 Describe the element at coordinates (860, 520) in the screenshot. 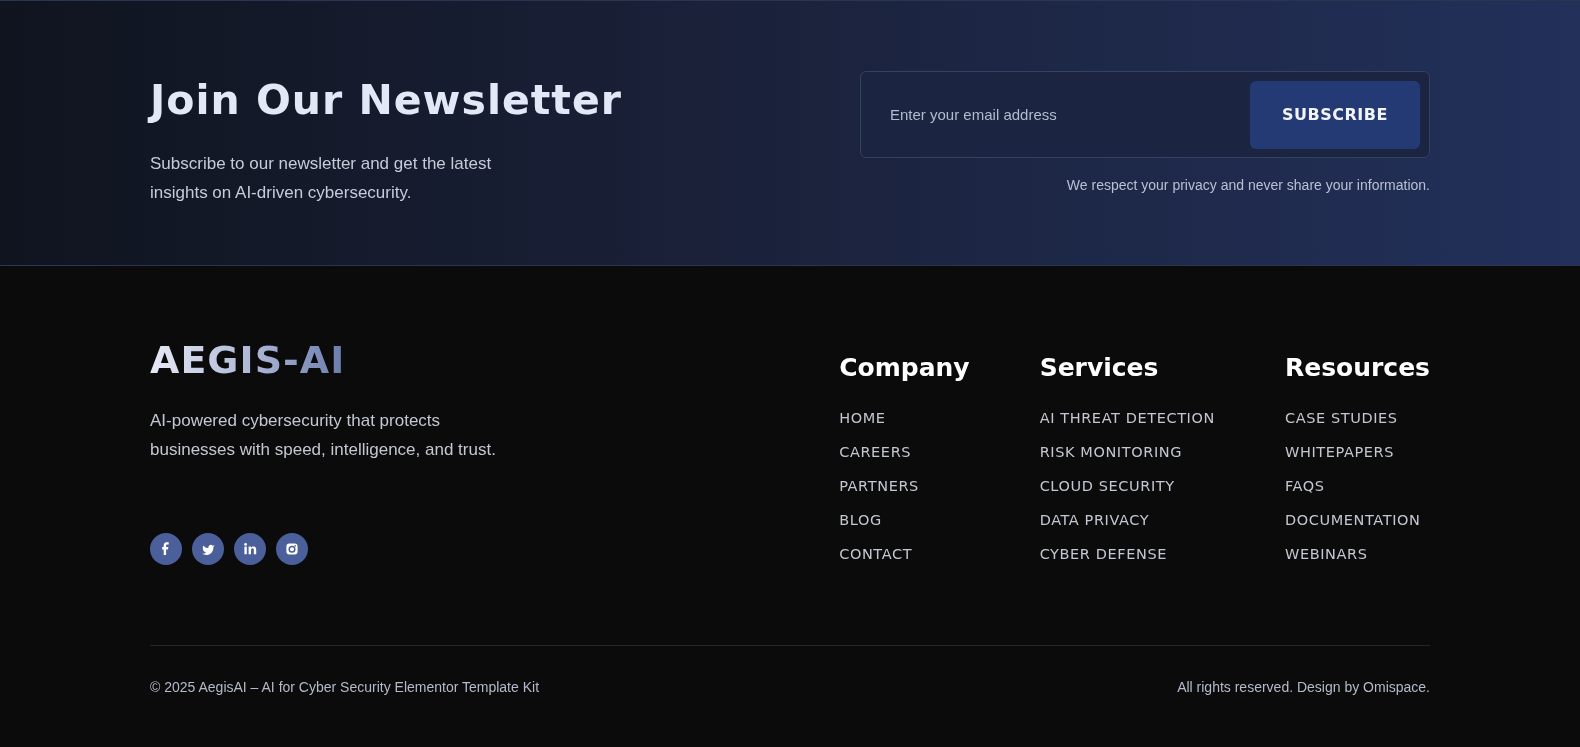

I see `footer-link: BLOG` at that location.